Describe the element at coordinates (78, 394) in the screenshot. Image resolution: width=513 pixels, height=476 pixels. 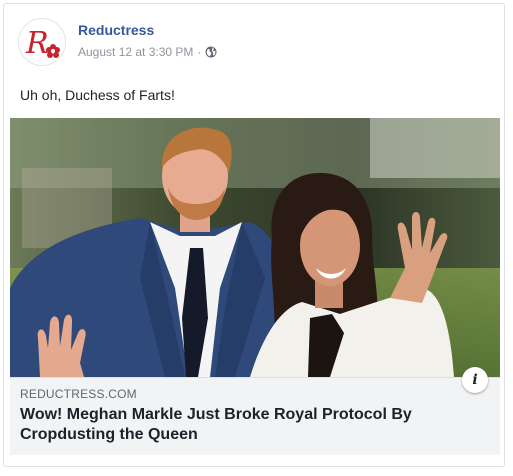
I see `link-domain: REDUCTRESS.COM` at that location.